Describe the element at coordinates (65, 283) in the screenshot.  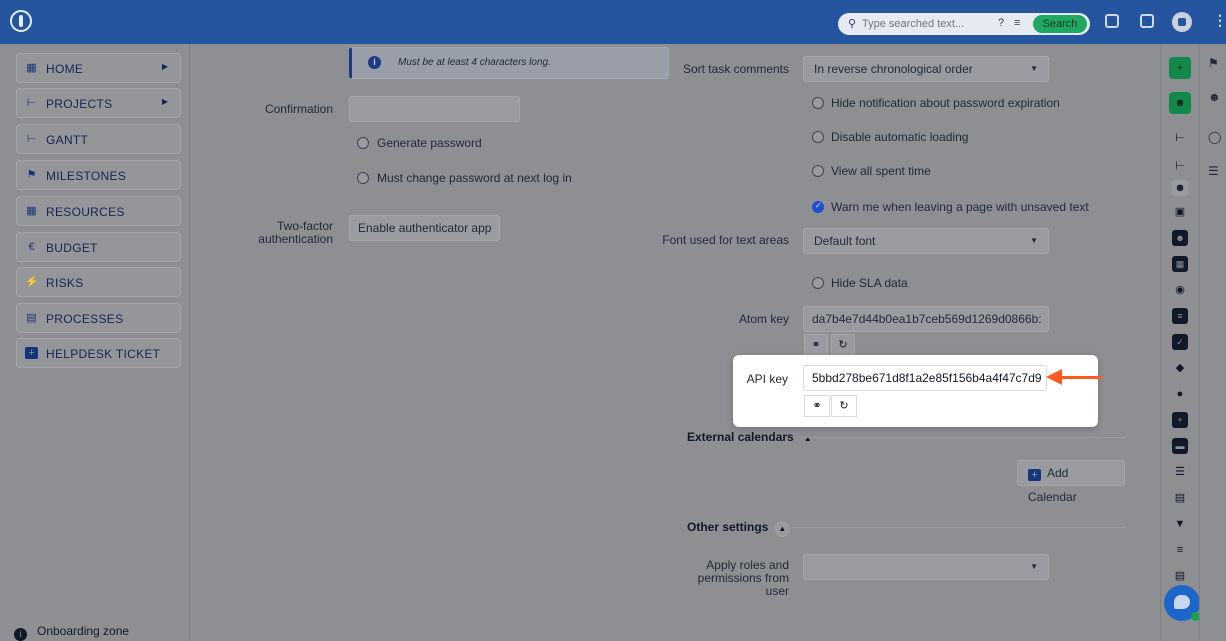
I see `sidebar-item-label: RISKS` at that location.